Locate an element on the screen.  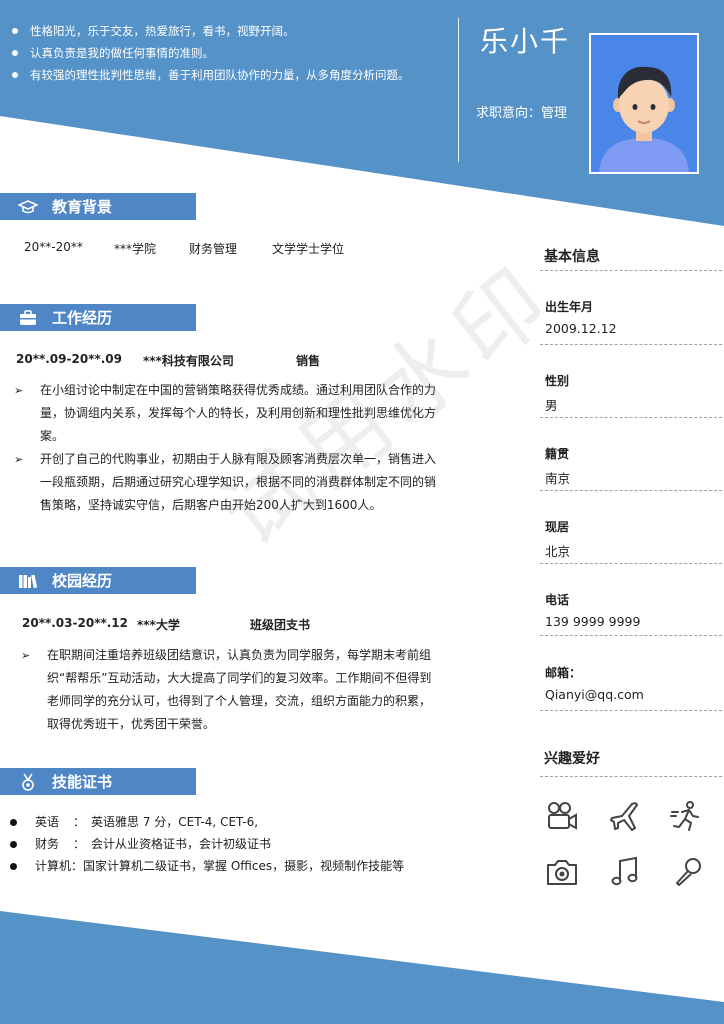
info-label-residence: 现居 is located at coordinates (557, 527).